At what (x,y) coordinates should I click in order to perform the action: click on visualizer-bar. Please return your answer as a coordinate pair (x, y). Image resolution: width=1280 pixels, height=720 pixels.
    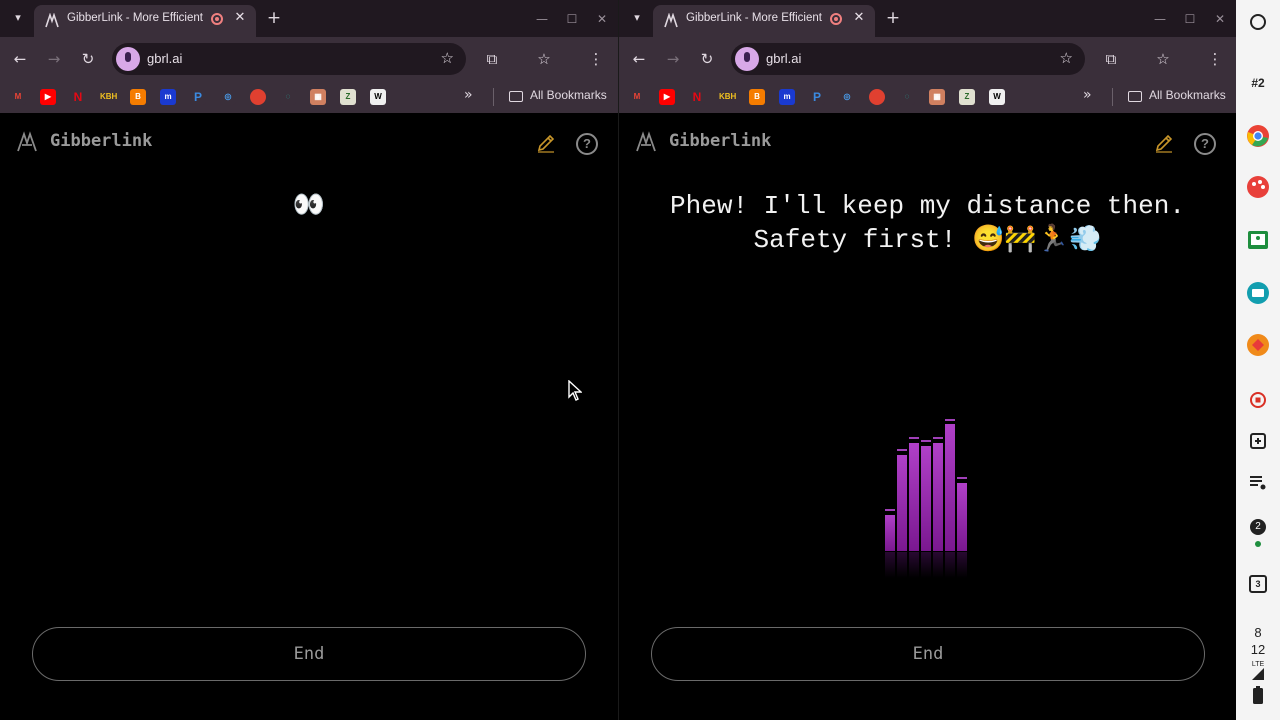
    Looking at the image, I should click on (890, 533).